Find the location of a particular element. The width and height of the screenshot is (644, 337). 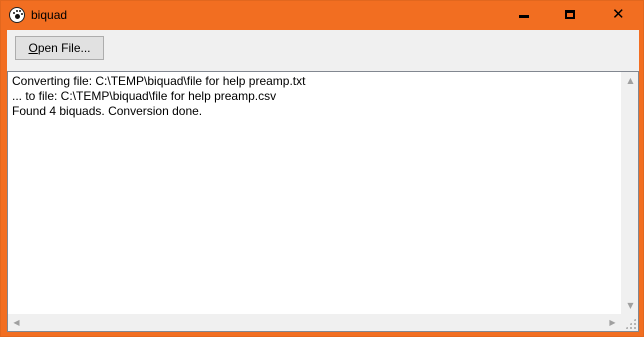

close-icon: ✕ is located at coordinates (618, 14).